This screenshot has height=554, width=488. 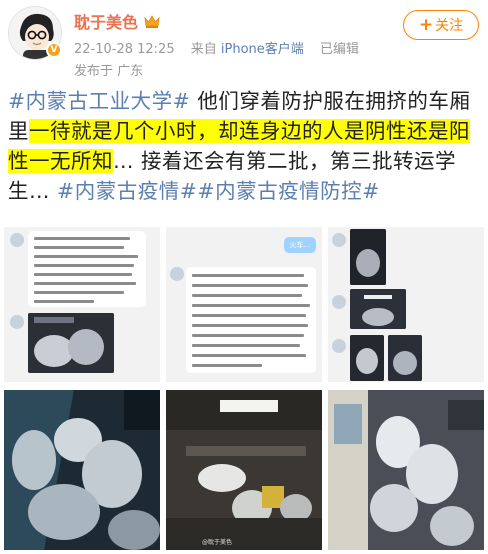 I want to click on follow-label: 关注, so click(x=449, y=26).